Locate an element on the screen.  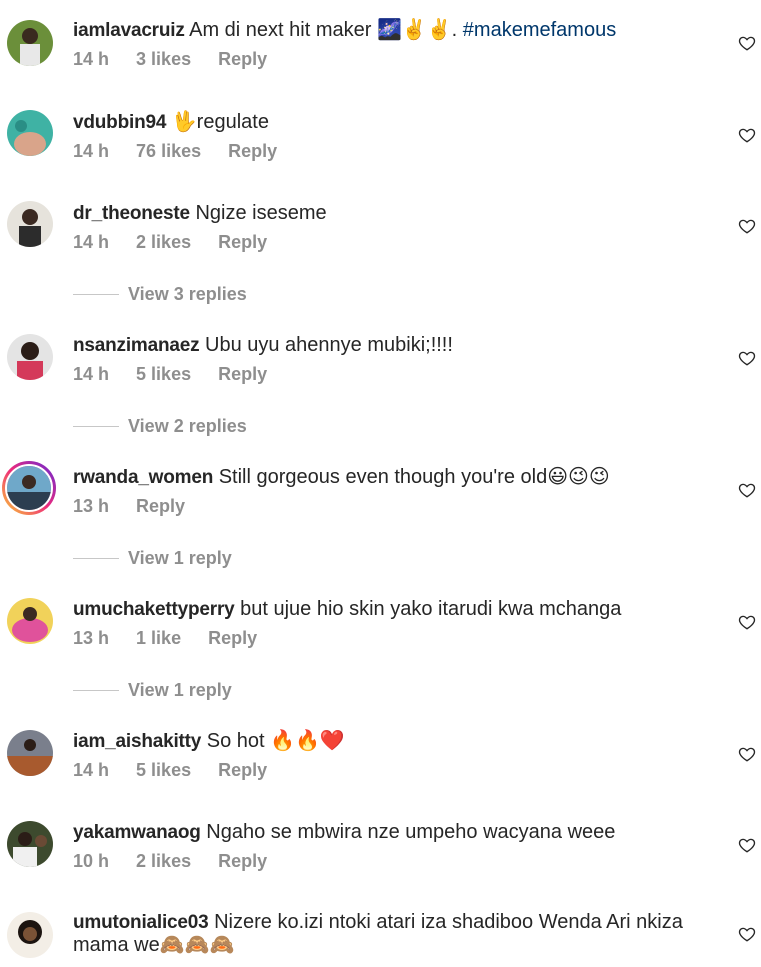
comment-likes: 3 likes is located at coordinates (163, 59).